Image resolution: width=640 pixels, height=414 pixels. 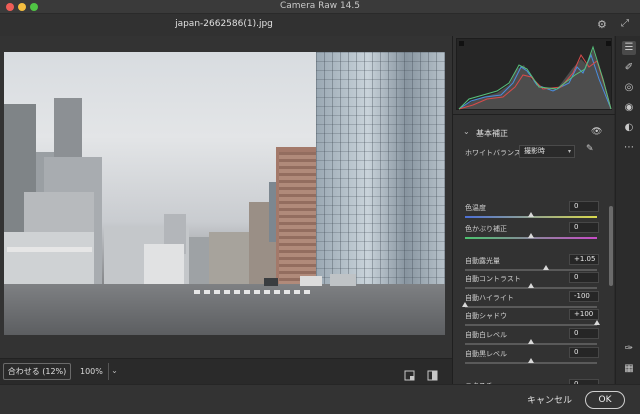 What do you see at coordinates (475, 208) in the screenshot?
I see `slider-label: 色温度` at bounding box center [475, 208].